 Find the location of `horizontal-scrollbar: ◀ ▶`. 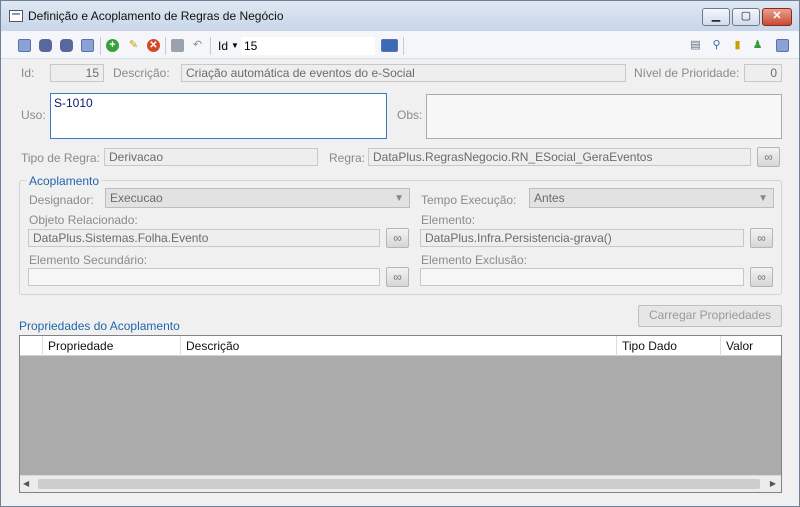

horizontal-scrollbar: ◀ ▶ is located at coordinates (400, 483).